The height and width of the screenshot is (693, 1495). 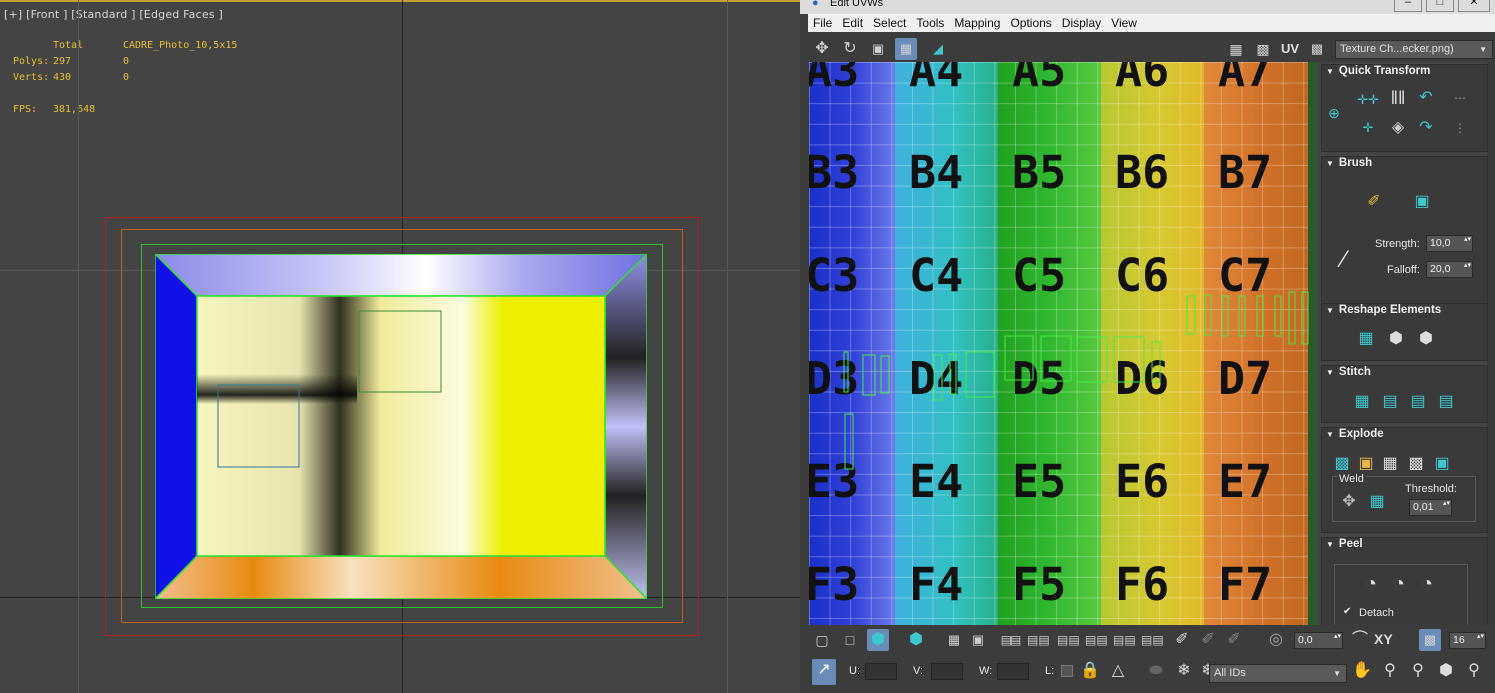 I want to click on maximize-button: □, so click(x=1440, y=6).